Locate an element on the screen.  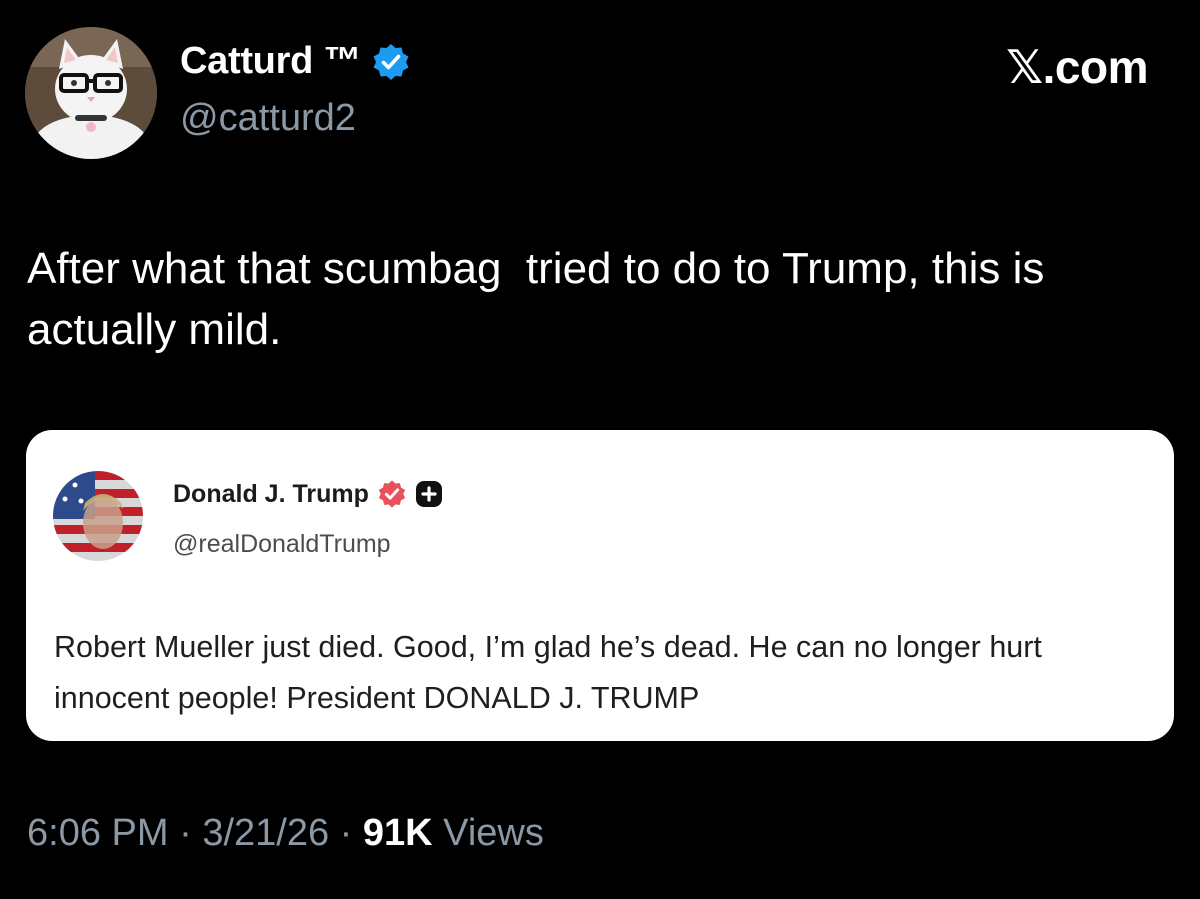
views-count: 91K is located at coordinates (397, 833).